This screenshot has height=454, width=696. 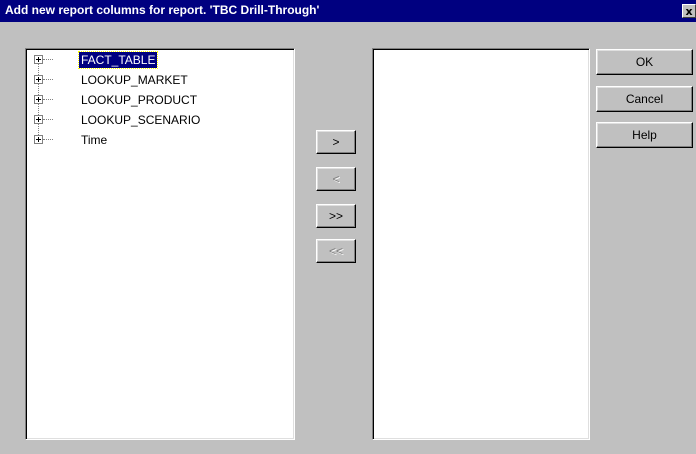 What do you see at coordinates (336, 142) in the screenshot?
I see `add-column-button: >` at bounding box center [336, 142].